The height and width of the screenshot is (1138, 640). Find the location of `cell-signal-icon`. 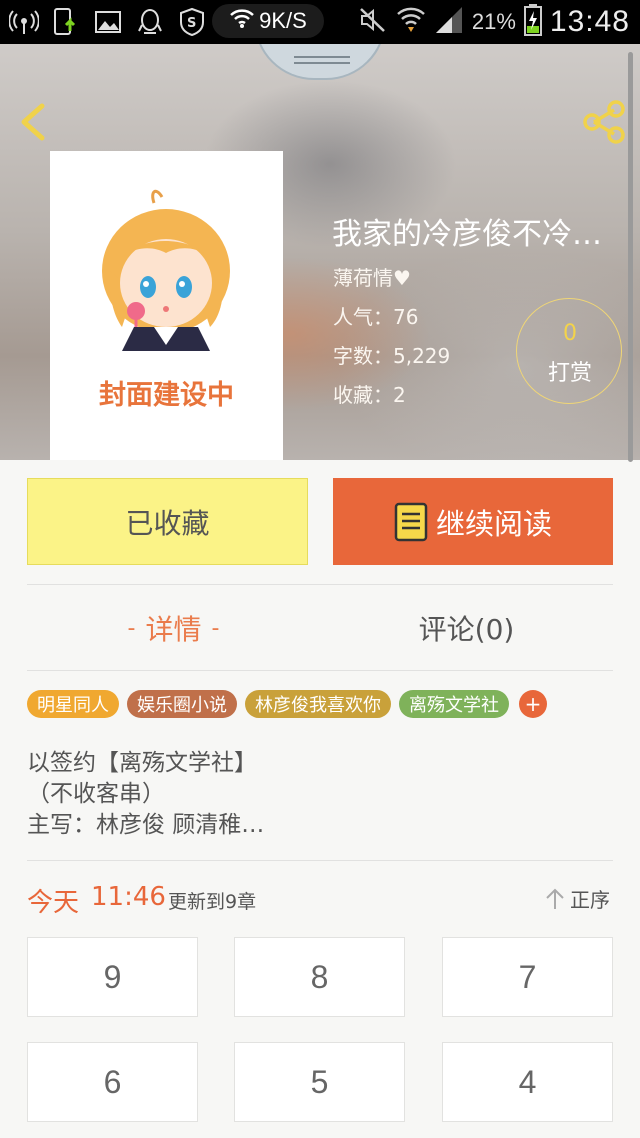

cell-signal-icon is located at coordinates (449, 22).